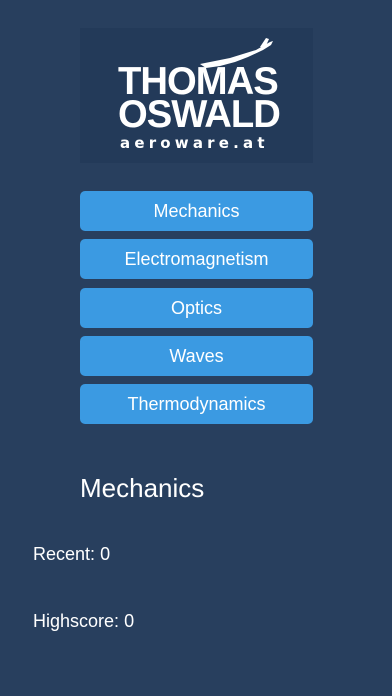 The width and height of the screenshot is (392, 696). I want to click on highscore: Highscore: 0, so click(83, 621).